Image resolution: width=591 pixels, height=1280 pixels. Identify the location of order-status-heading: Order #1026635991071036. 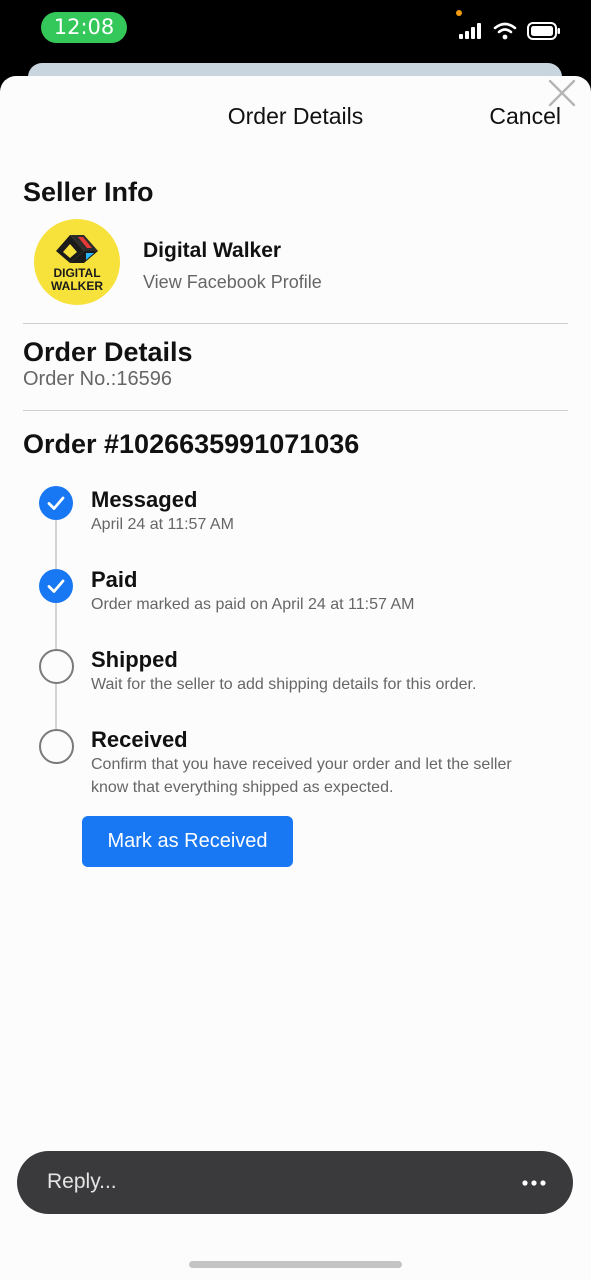
(191, 444).